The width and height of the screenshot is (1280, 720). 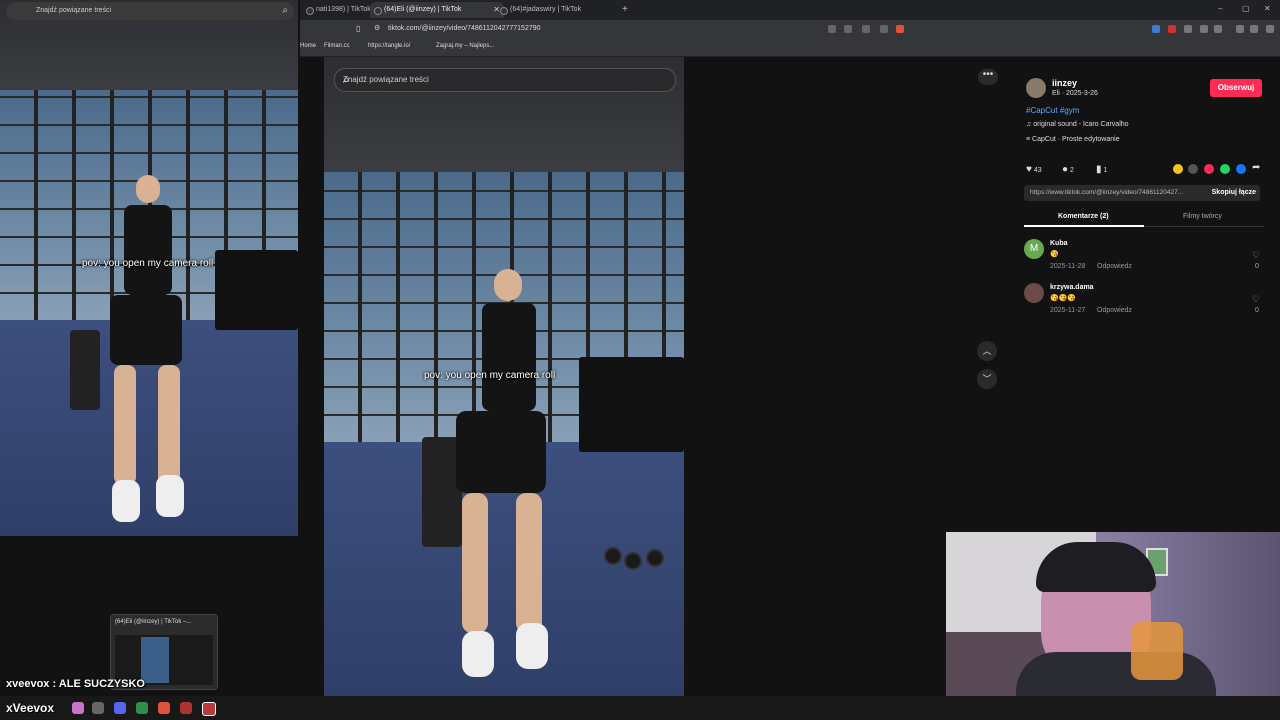 What do you see at coordinates (884, 29) in the screenshot?
I see `share-icon` at bounding box center [884, 29].